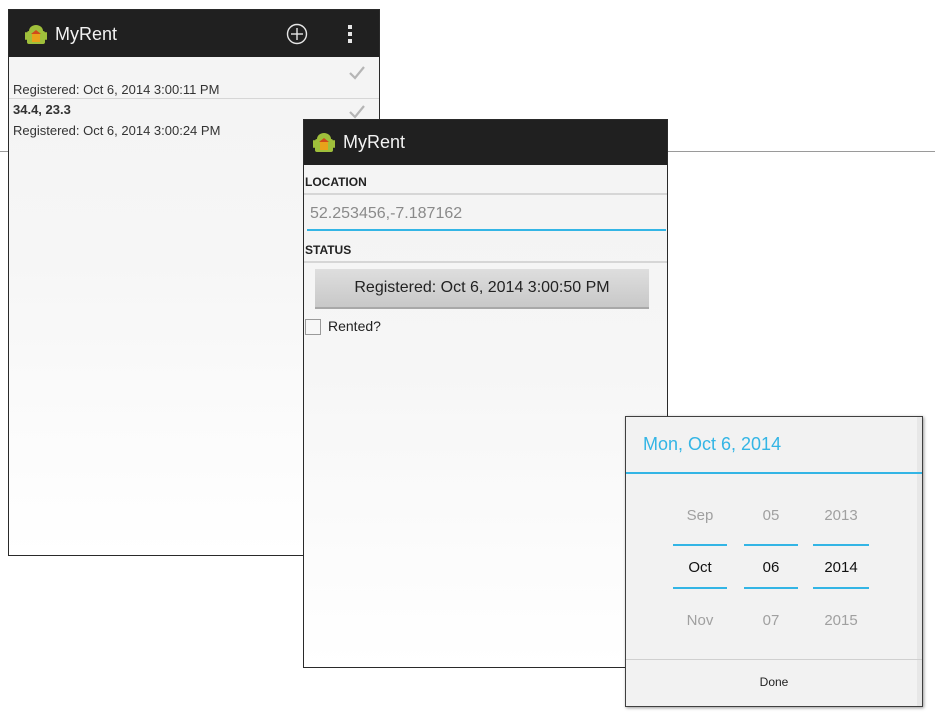  What do you see at coordinates (42, 109) in the screenshot?
I see `item-location: 34.4, 23.3` at bounding box center [42, 109].